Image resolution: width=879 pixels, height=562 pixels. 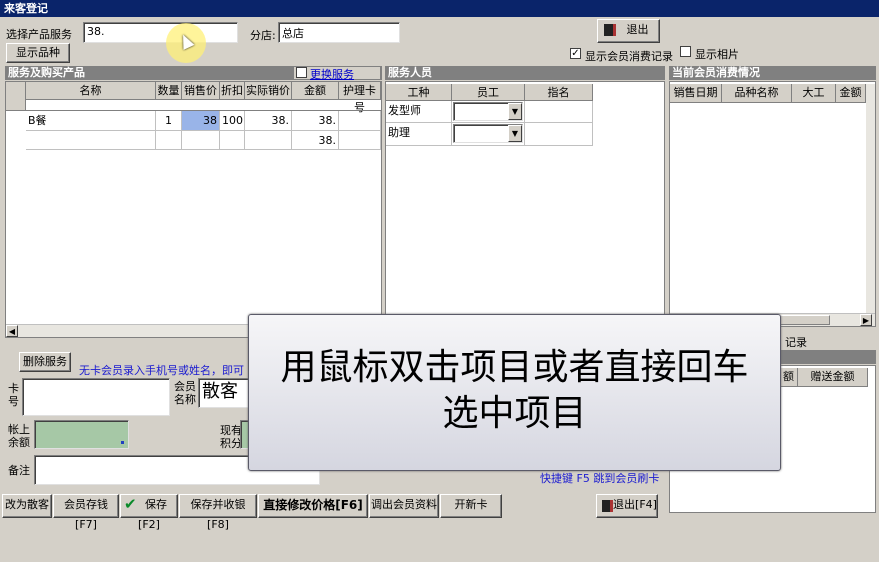 I want to click on staff-row2-employee-select: ▼, so click(x=488, y=133).